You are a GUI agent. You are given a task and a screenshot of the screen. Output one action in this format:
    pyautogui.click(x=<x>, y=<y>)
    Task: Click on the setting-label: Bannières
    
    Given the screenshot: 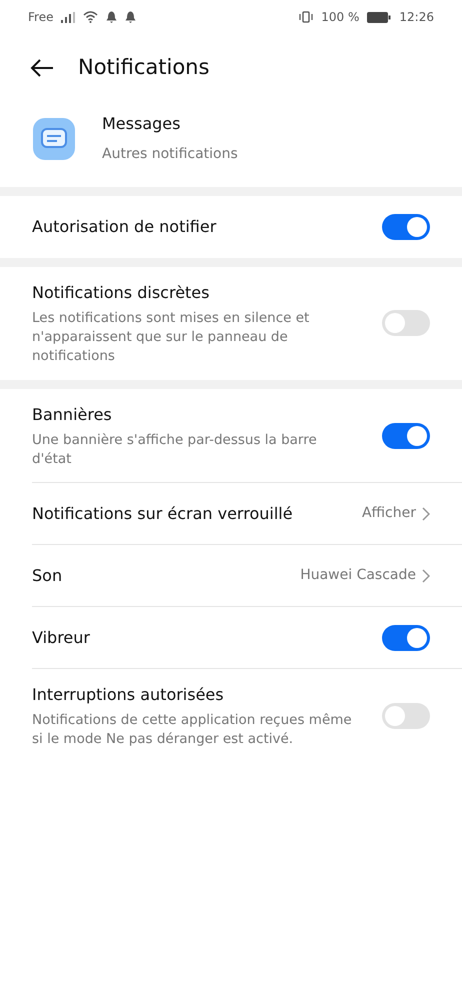 What is the action you would take?
    pyautogui.click(x=72, y=415)
    